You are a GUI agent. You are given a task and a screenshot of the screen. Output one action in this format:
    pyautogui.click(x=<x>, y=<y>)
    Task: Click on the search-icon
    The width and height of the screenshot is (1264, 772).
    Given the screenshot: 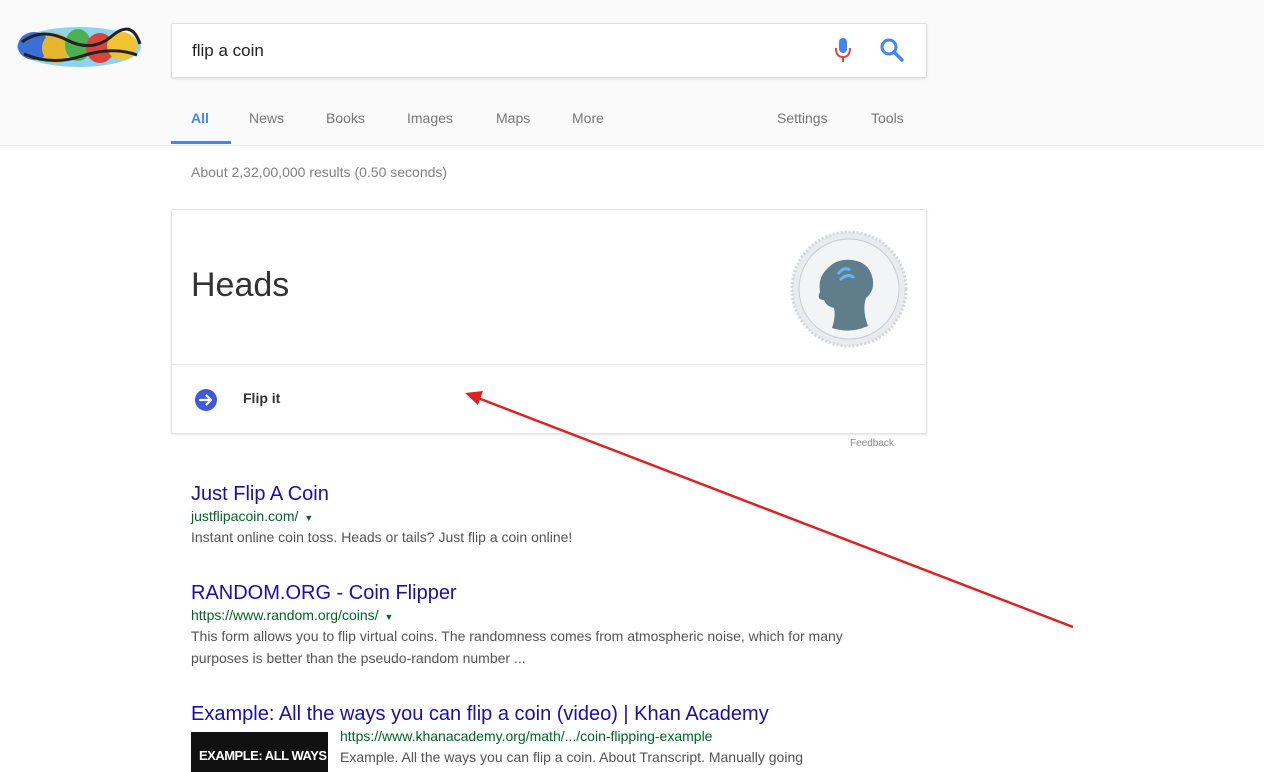 What is the action you would take?
    pyautogui.click(x=892, y=50)
    